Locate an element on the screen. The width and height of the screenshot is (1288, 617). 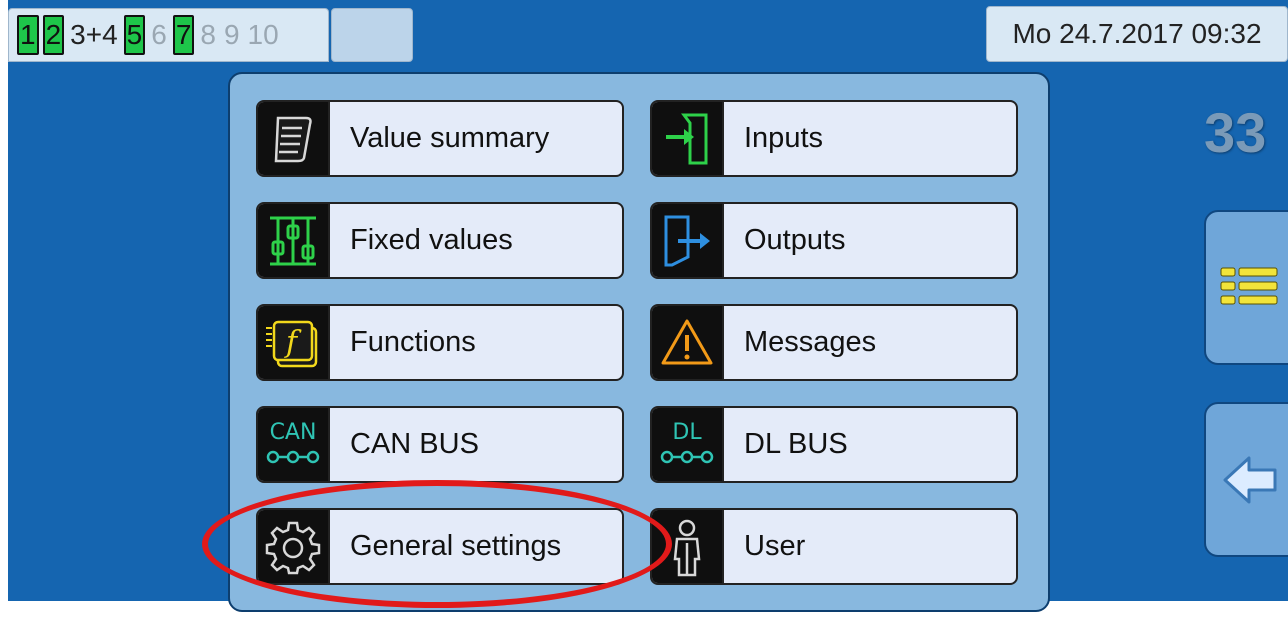
tab-9: 9 is located at coordinates (232, 35).